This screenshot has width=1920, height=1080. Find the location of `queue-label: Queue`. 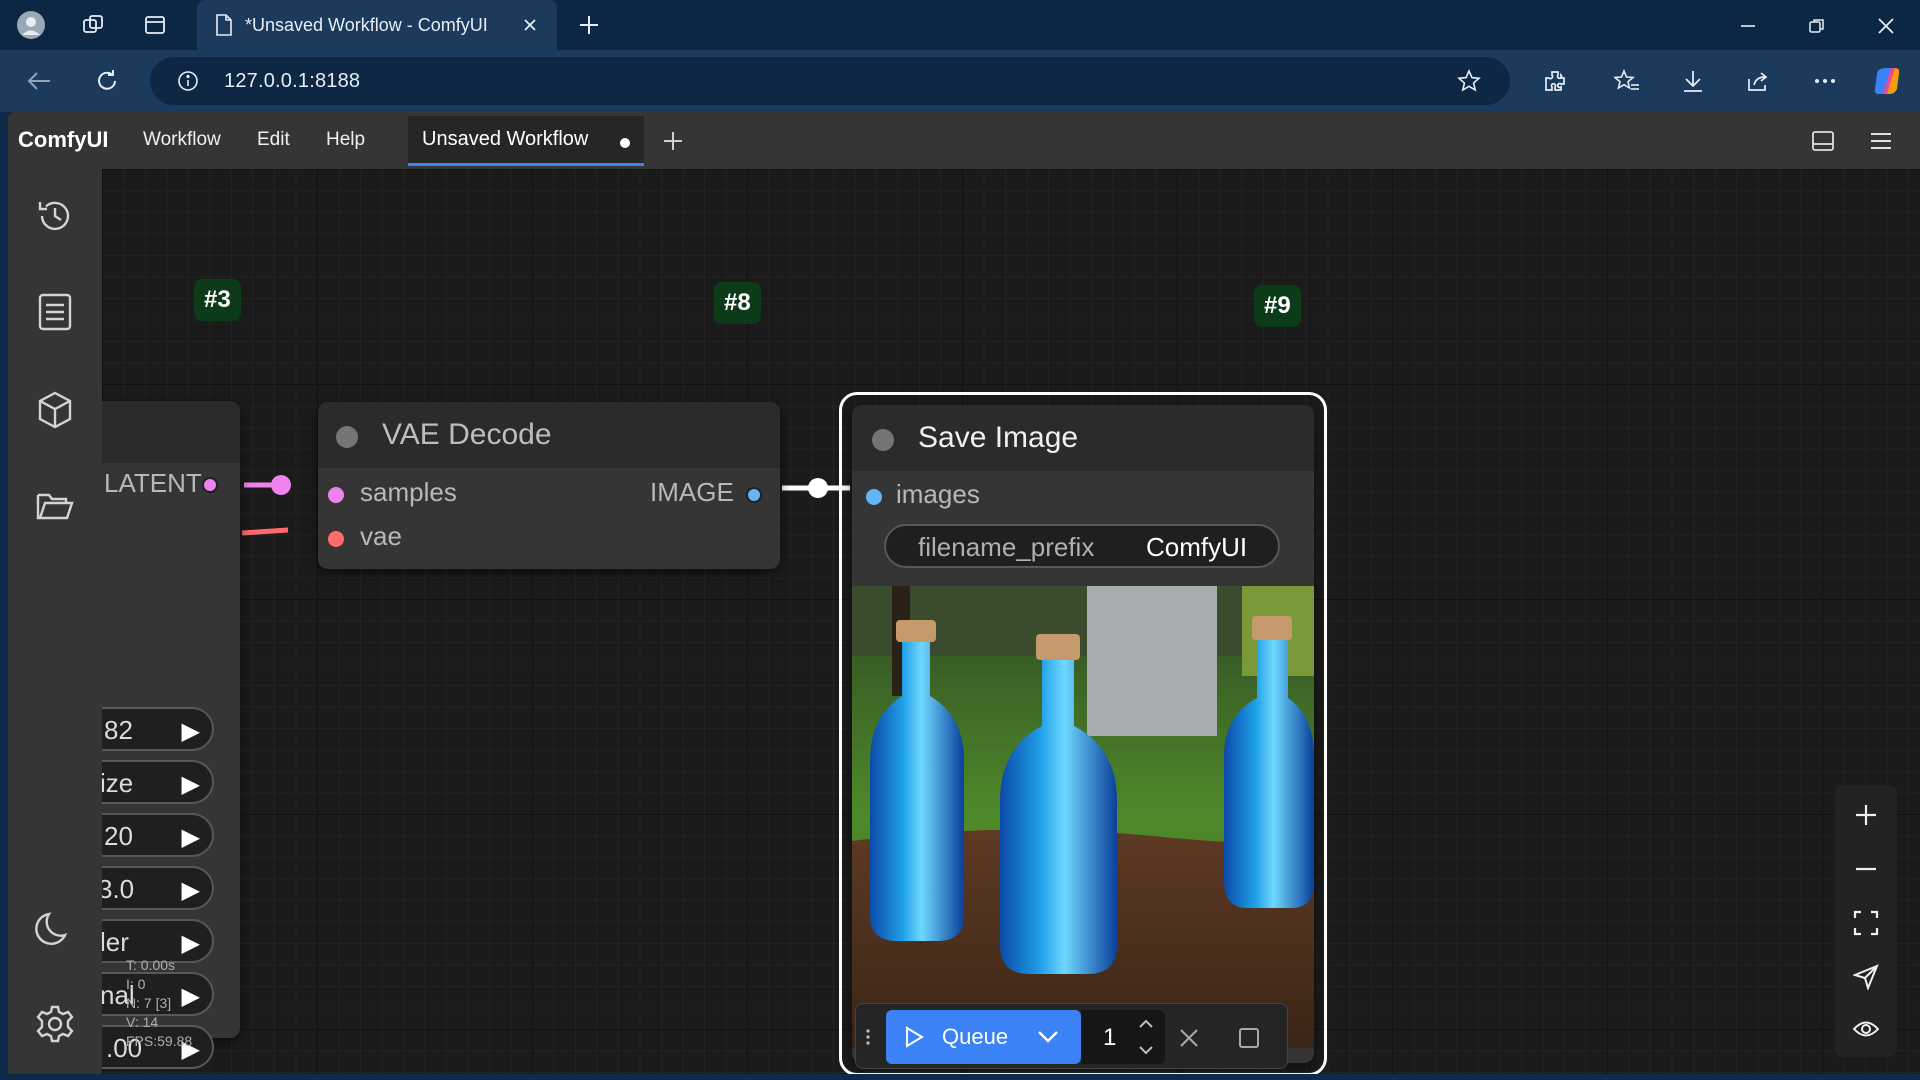

queue-label: Queue is located at coordinates (975, 1036).